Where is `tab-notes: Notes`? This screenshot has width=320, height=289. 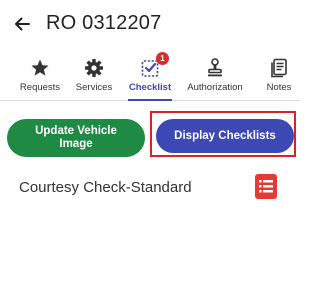
tab-notes: Notes is located at coordinates (279, 76).